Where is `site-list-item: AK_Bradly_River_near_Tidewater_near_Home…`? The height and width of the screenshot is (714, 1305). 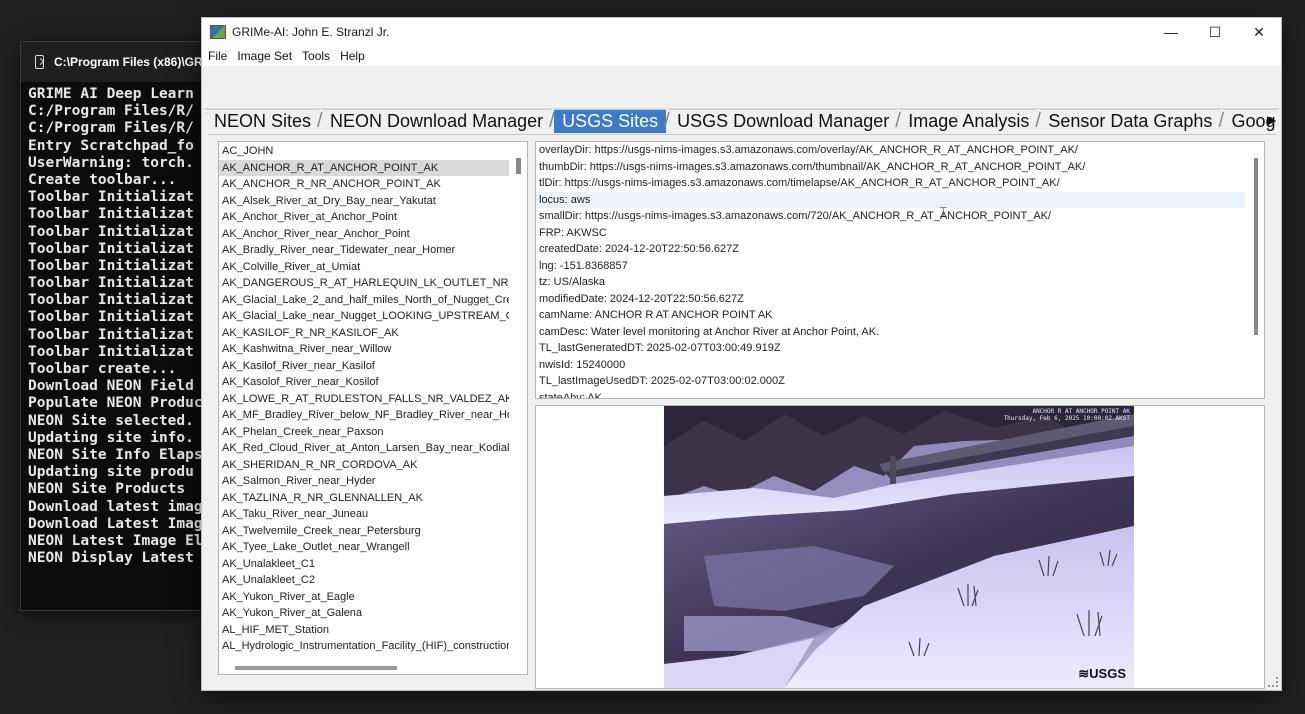
site-list-item: AK_Bradly_River_near_Tidewater_near_Home… is located at coordinates (364, 250).